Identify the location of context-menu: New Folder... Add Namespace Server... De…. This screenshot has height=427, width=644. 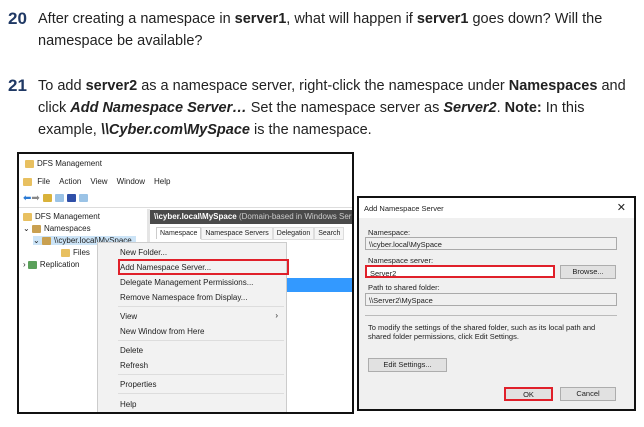
(193, 327).